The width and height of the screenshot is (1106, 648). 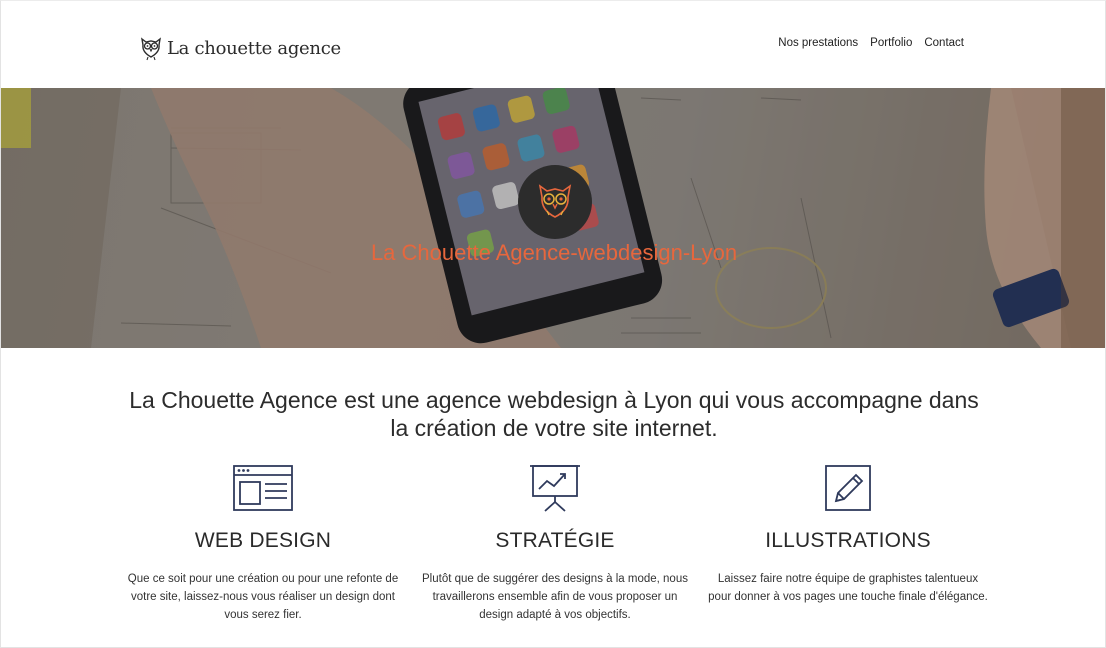 I want to click on owl-badge-icon, so click(x=555, y=201).